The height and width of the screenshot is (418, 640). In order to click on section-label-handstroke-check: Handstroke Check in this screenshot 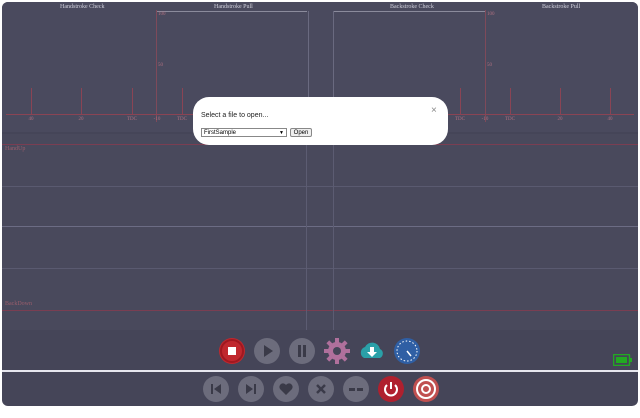, I will do `click(82, 7)`.